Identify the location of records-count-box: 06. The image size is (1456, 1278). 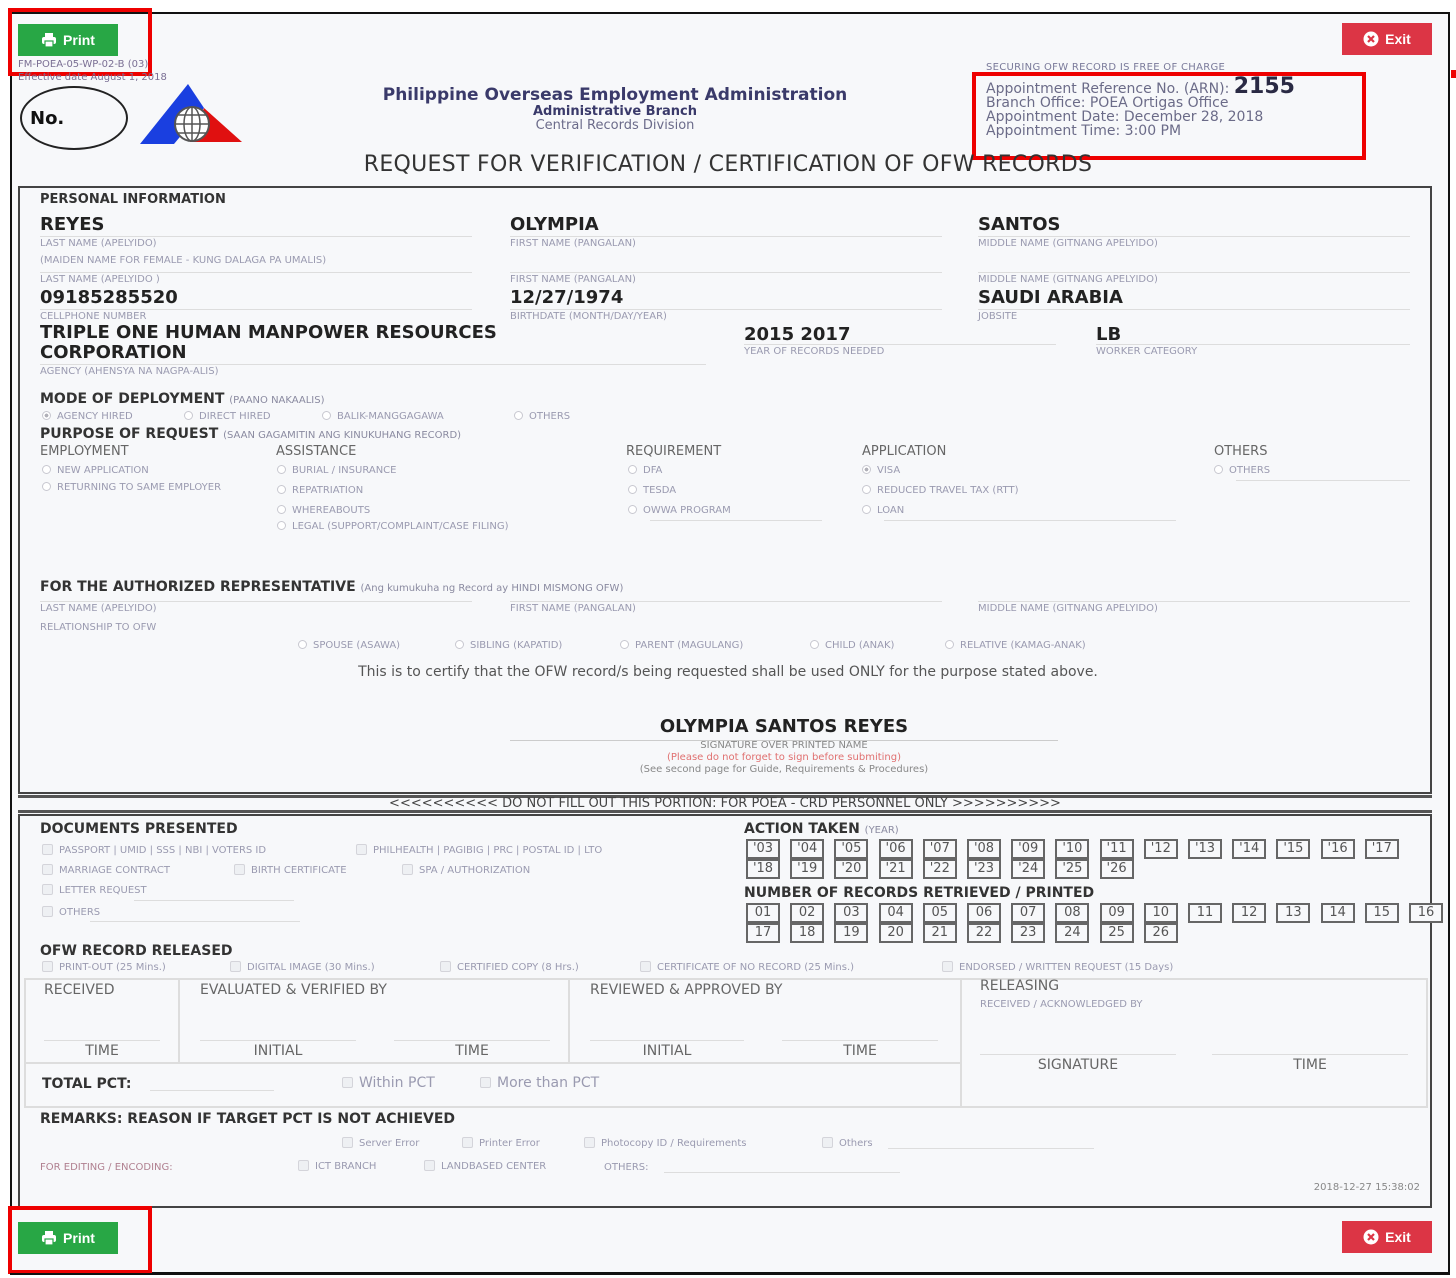
(984, 913).